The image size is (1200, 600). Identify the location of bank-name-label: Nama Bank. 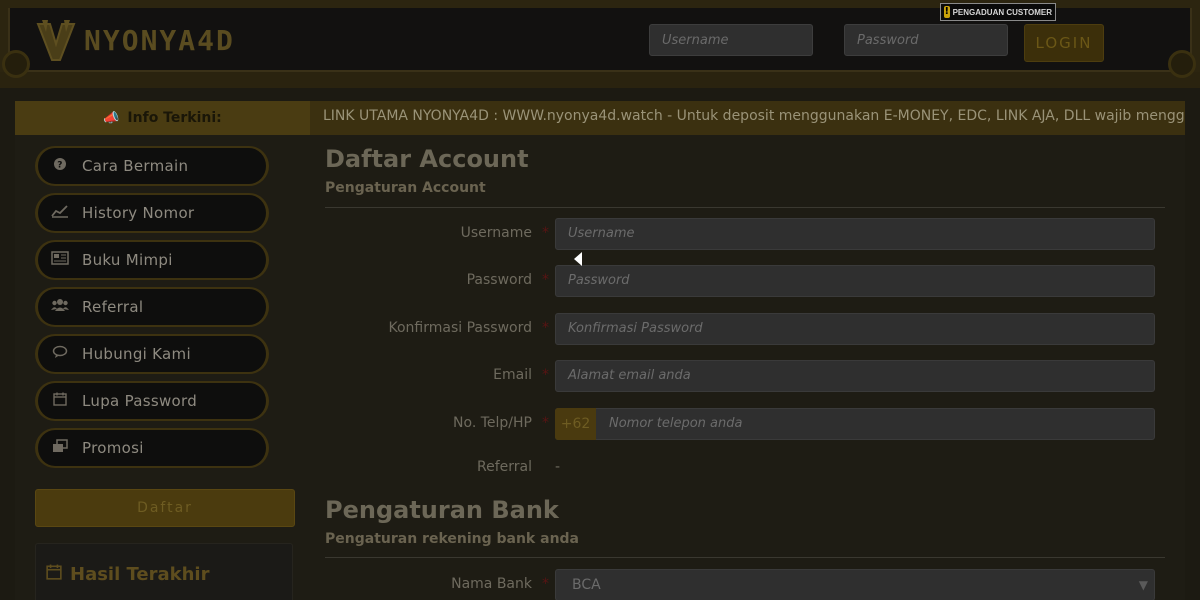
(491, 584).